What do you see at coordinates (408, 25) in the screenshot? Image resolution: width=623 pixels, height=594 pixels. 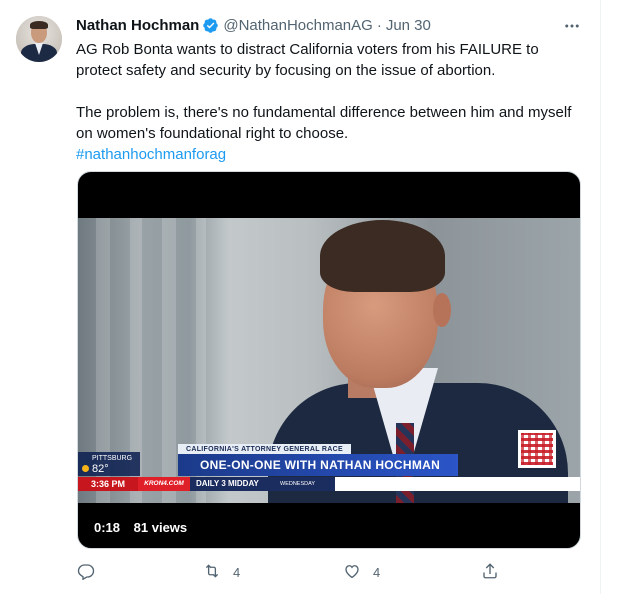 I see `tweet-date: Jun 30` at bounding box center [408, 25].